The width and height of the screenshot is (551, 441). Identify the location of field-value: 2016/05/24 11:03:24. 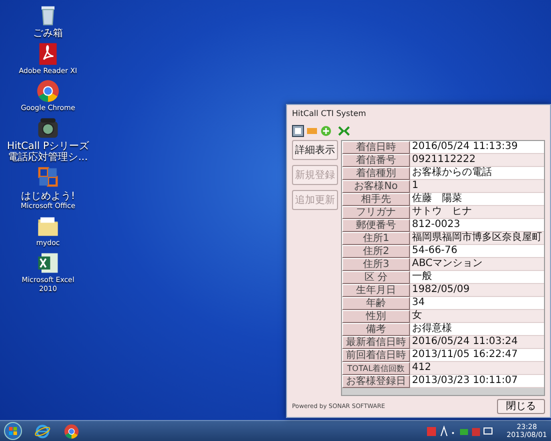
(477, 342).